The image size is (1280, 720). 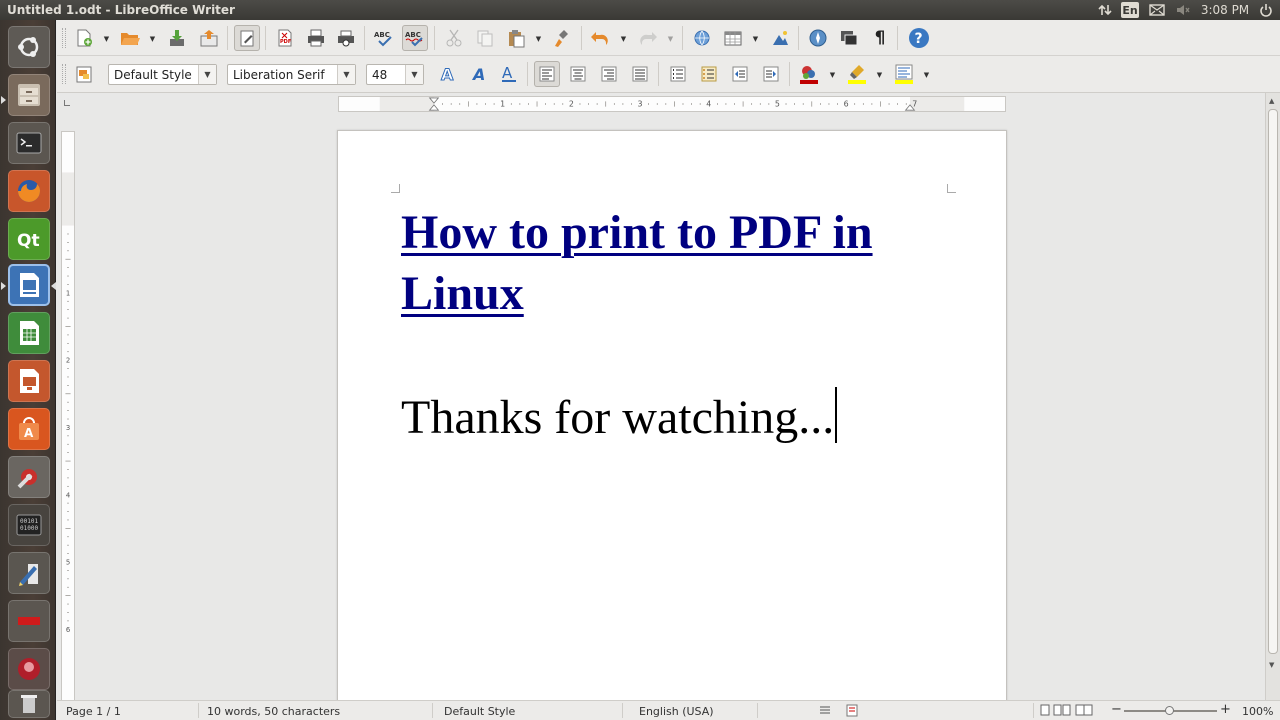 What do you see at coordinates (1271, 101) in the screenshot?
I see `scroll-up-arrow: ▲` at bounding box center [1271, 101].